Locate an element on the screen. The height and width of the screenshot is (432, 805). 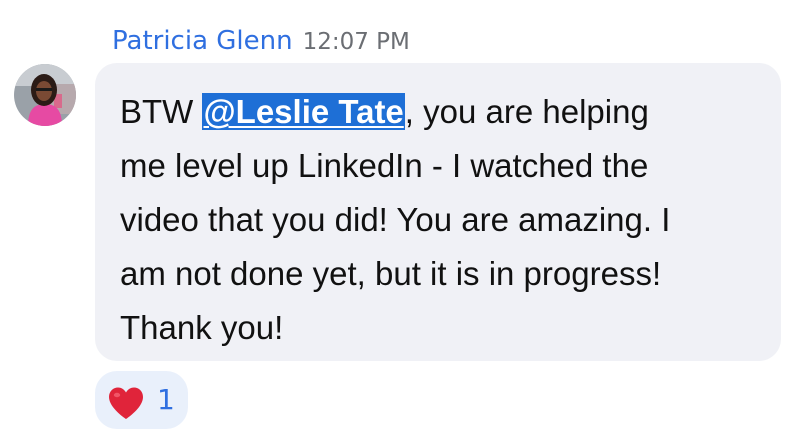
message-line: me level up LinkedIn - I watched the is located at coordinates (384, 165).